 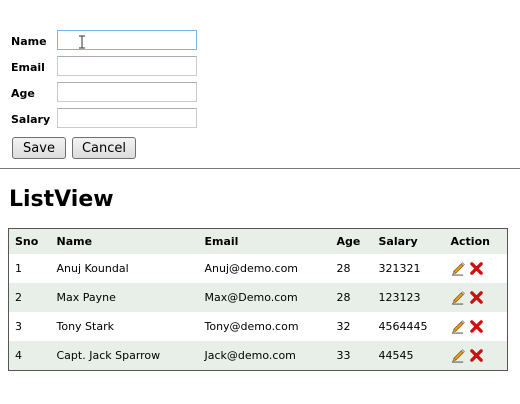 What do you see at coordinates (124, 241) in the screenshot?
I see `column-header-name: Name` at bounding box center [124, 241].